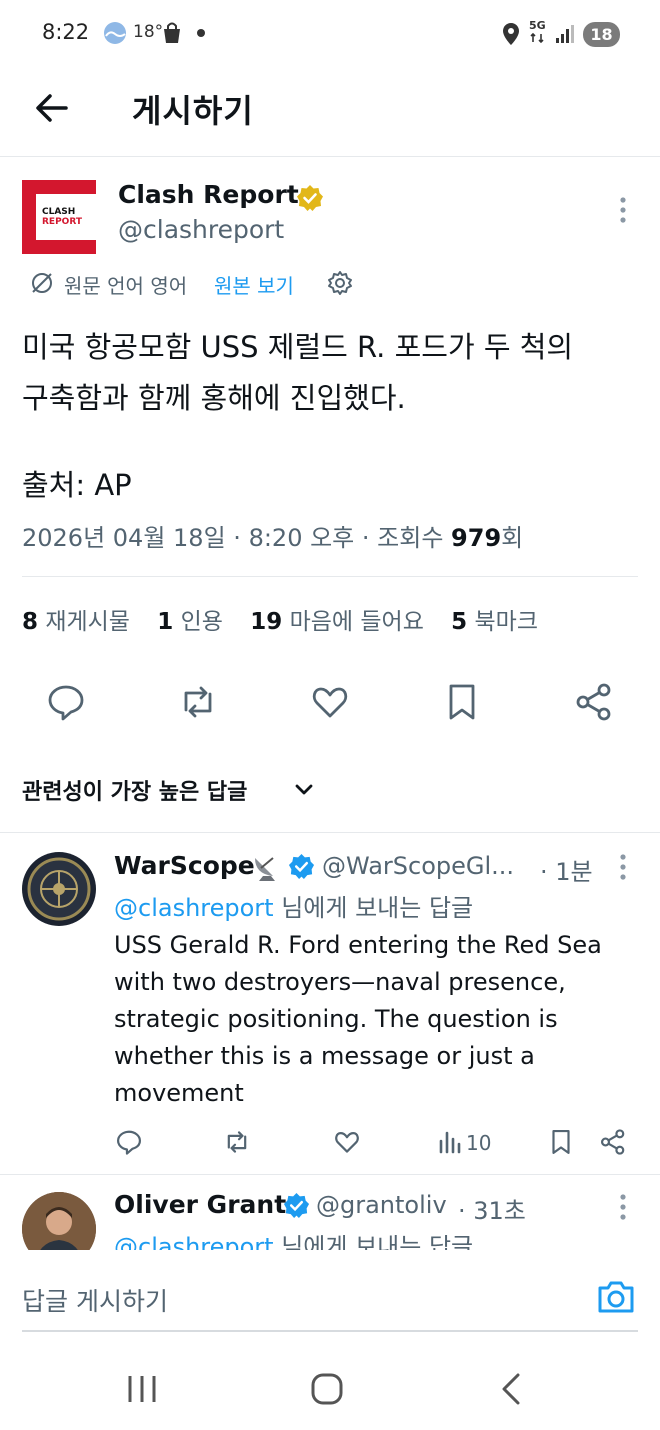 This screenshot has width=660, height=1430. I want to click on reply-avatar-warscope, so click(59, 889).